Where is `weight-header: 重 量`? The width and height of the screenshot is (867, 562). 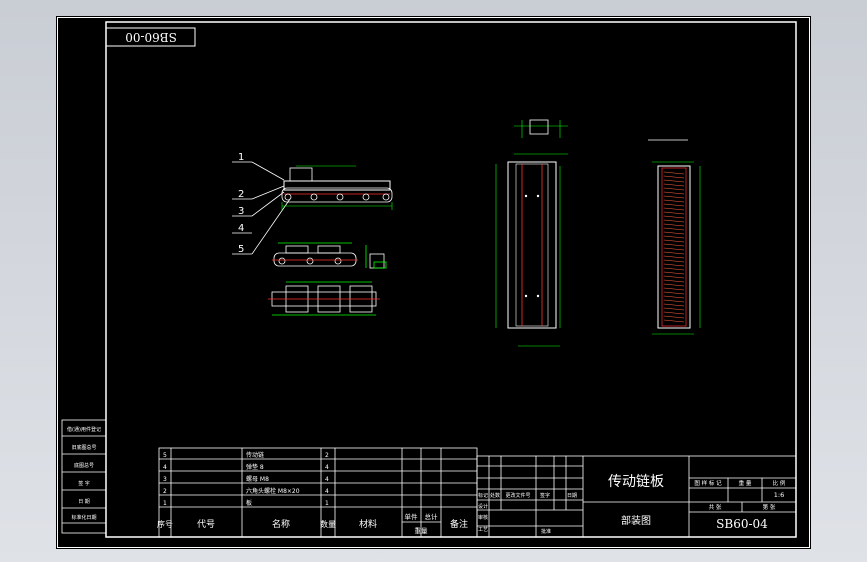
weight-header: 重 量 is located at coordinates (745, 483).